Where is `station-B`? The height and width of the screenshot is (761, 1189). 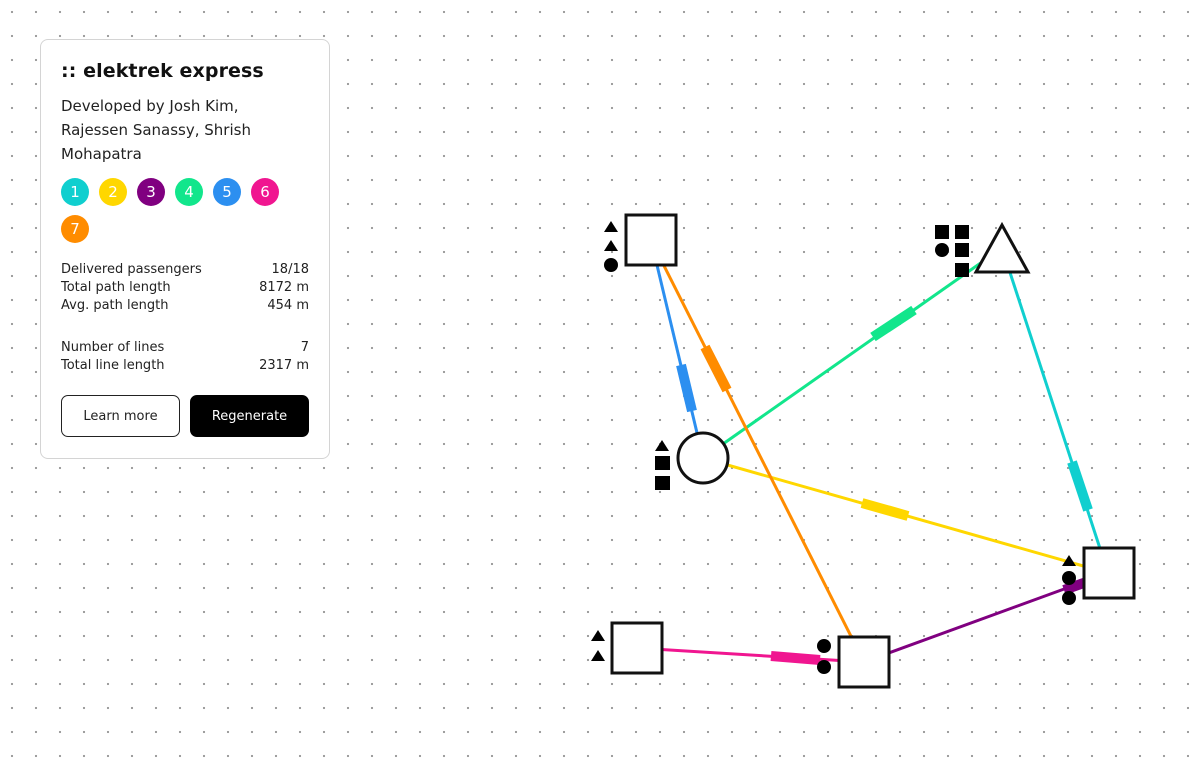
station-B is located at coordinates (1002, 247).